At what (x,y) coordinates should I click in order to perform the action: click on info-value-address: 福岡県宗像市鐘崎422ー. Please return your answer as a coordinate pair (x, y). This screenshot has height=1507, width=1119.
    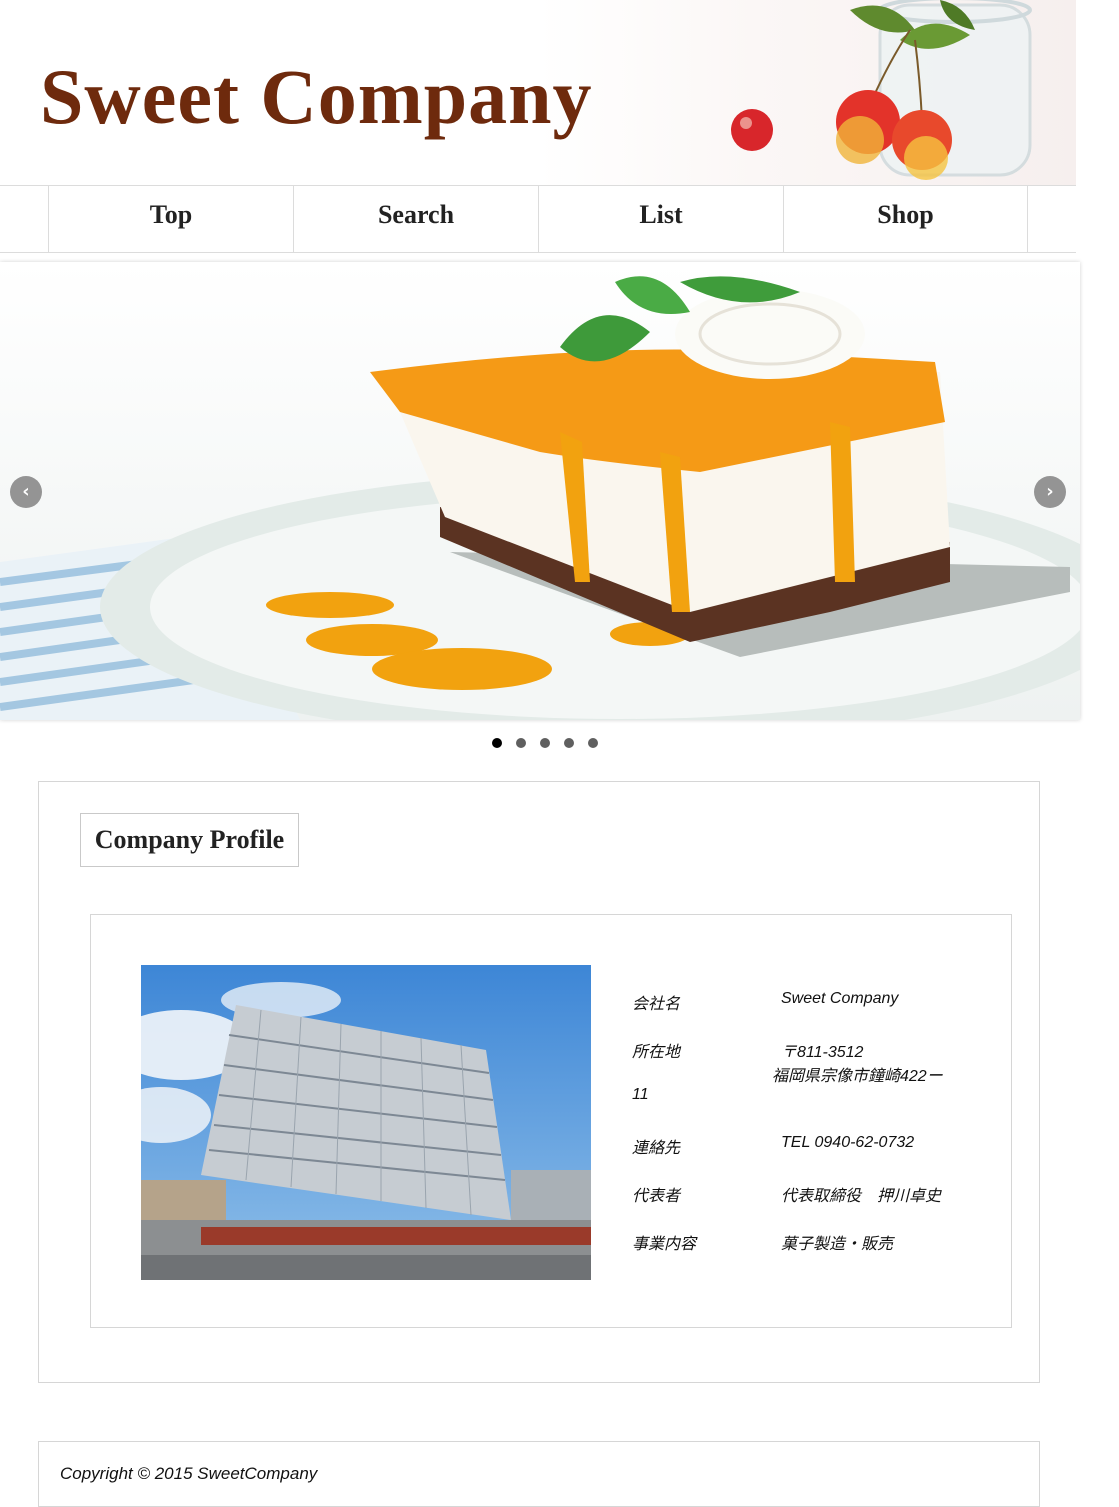
    Looking at the image, I should click on (857, 1076).